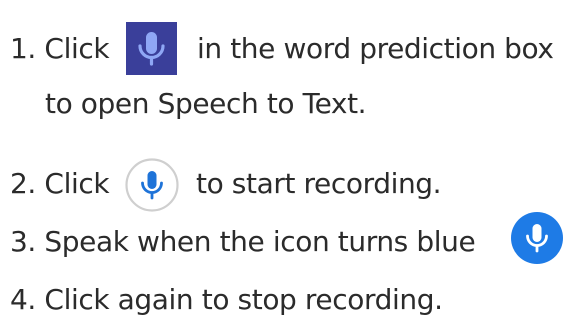 The width and height of the screenshot is (571, 321). I want to click on step-4-text: 4. Click again to stop recording., so click(226, 299).